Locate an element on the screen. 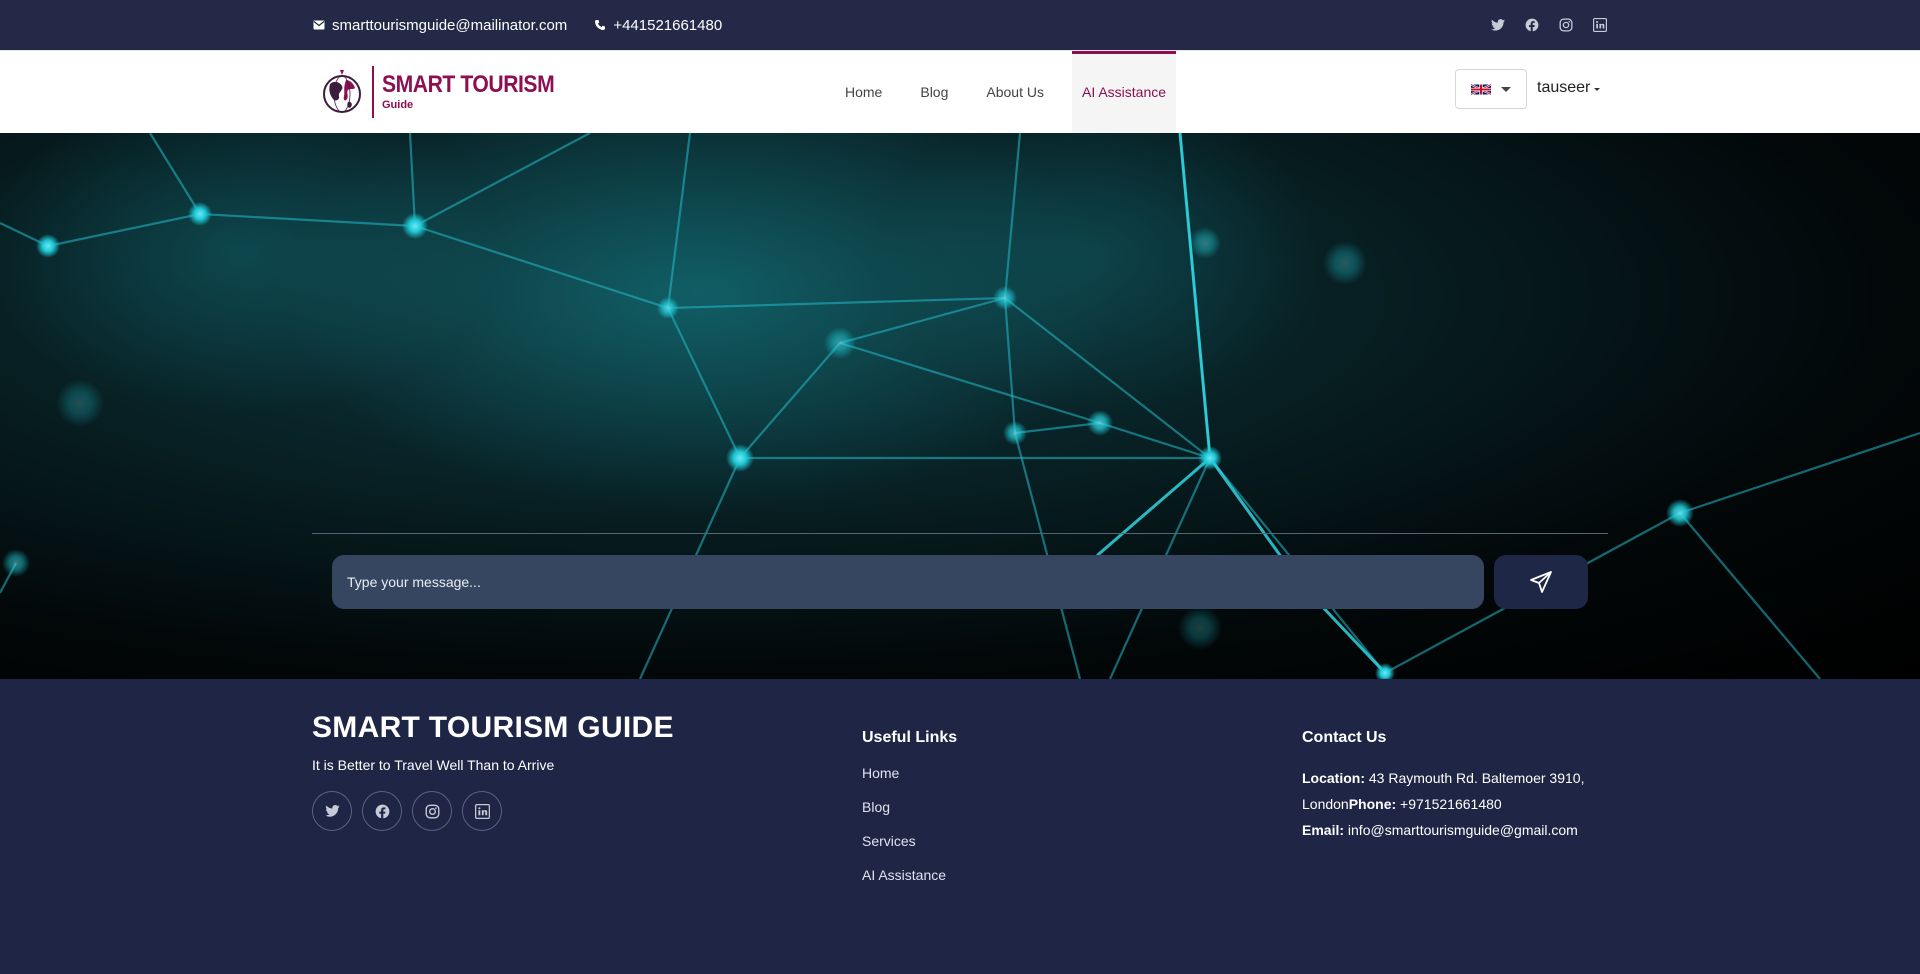 This screenshot has height=974, width=1920. chat-message-input is located at coordinates (908, 582).